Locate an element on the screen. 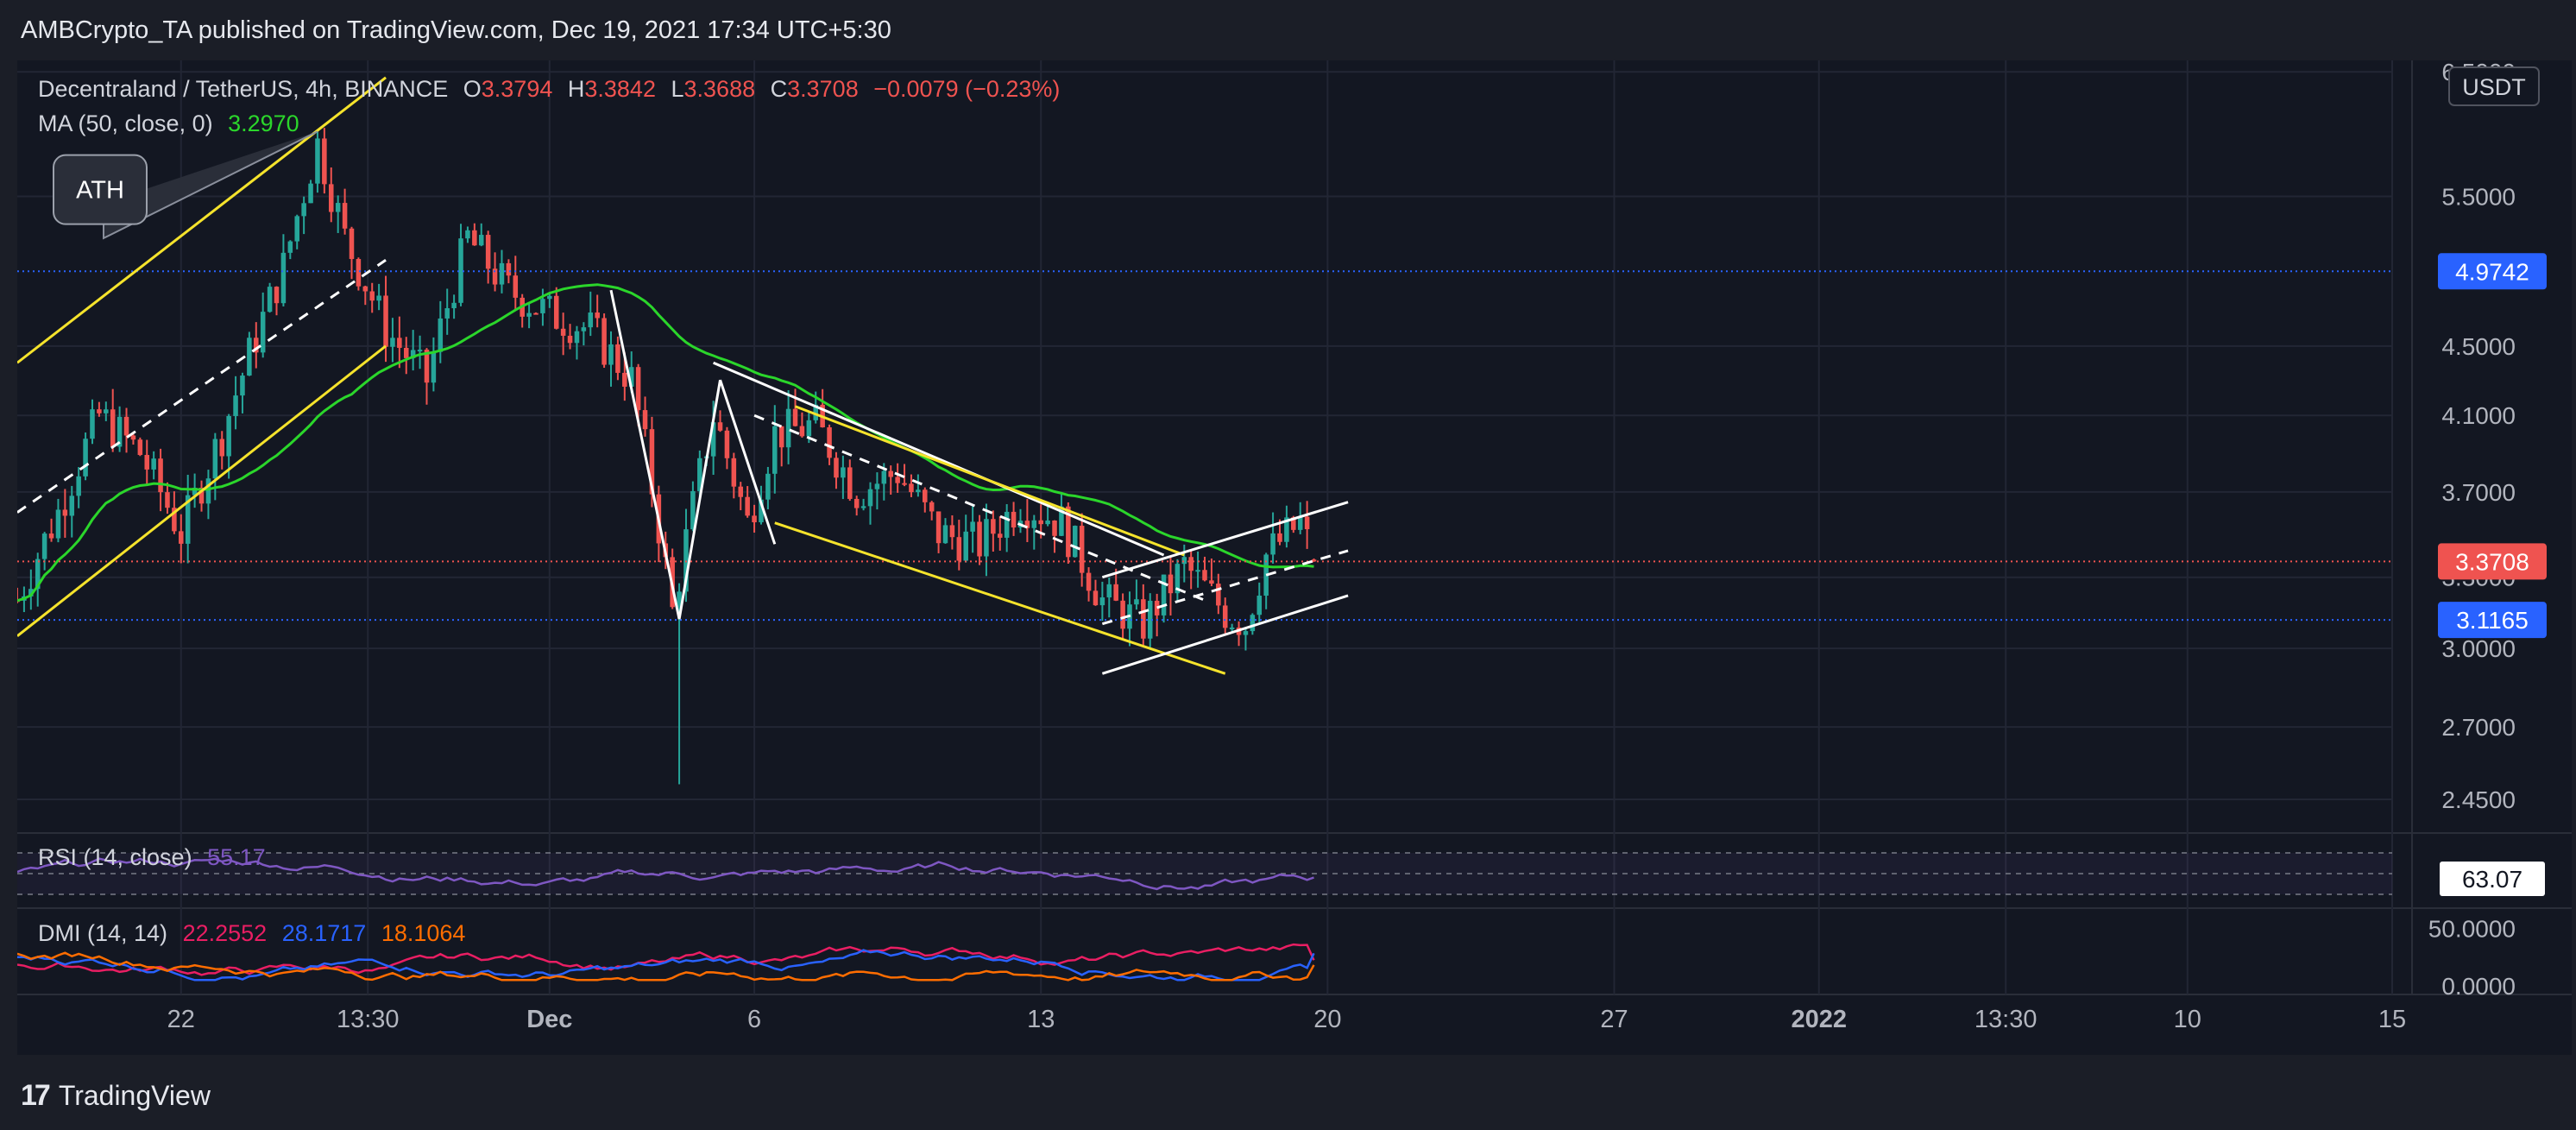 This screenshot has height=1130, width=2576. price-level-label: 3.1165 is located at coordinates (2492, 620).